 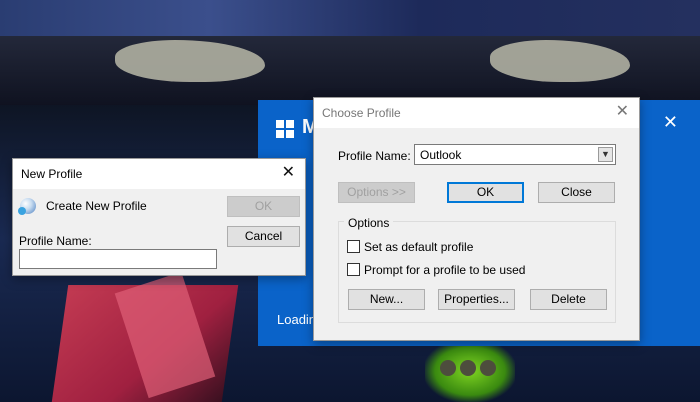 I want to click on choose-profile-title: Choose Profile, so click(x=361, y=113).